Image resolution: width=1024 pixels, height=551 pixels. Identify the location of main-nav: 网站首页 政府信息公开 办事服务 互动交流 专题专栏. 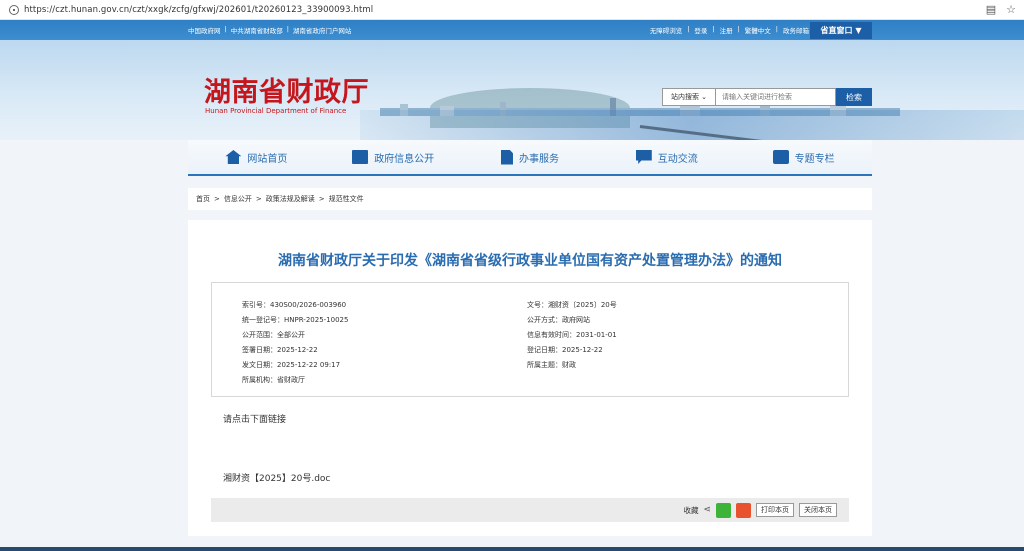
(530, 158).